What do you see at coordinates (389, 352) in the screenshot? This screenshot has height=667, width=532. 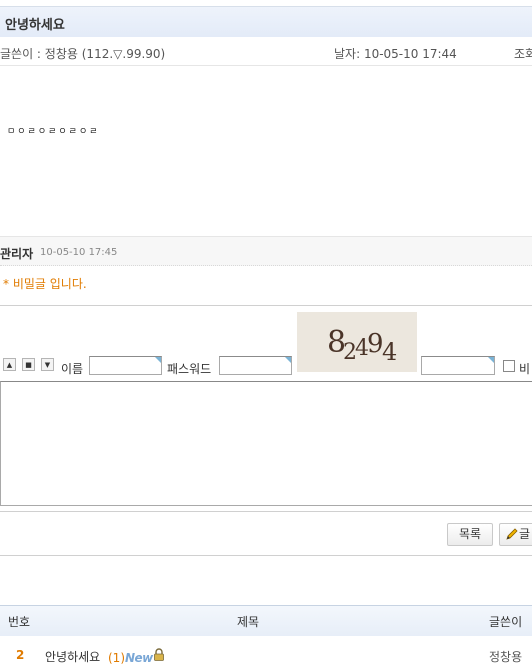 I see `captcha-char: 4` at bounding box center [389, 352].